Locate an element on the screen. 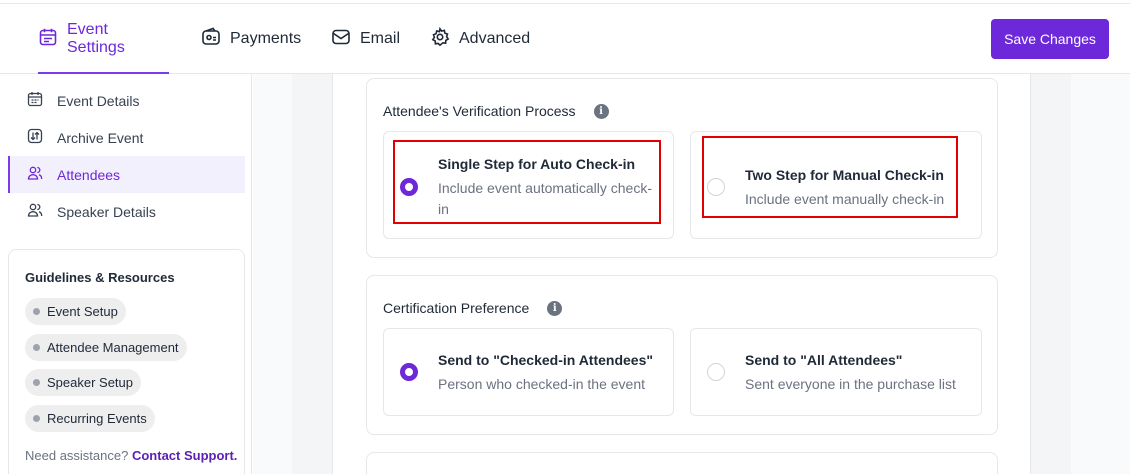 This screenshot has width=1130, height=474. contact-support-link: Contact Support. is located at coordinates (184, 455).